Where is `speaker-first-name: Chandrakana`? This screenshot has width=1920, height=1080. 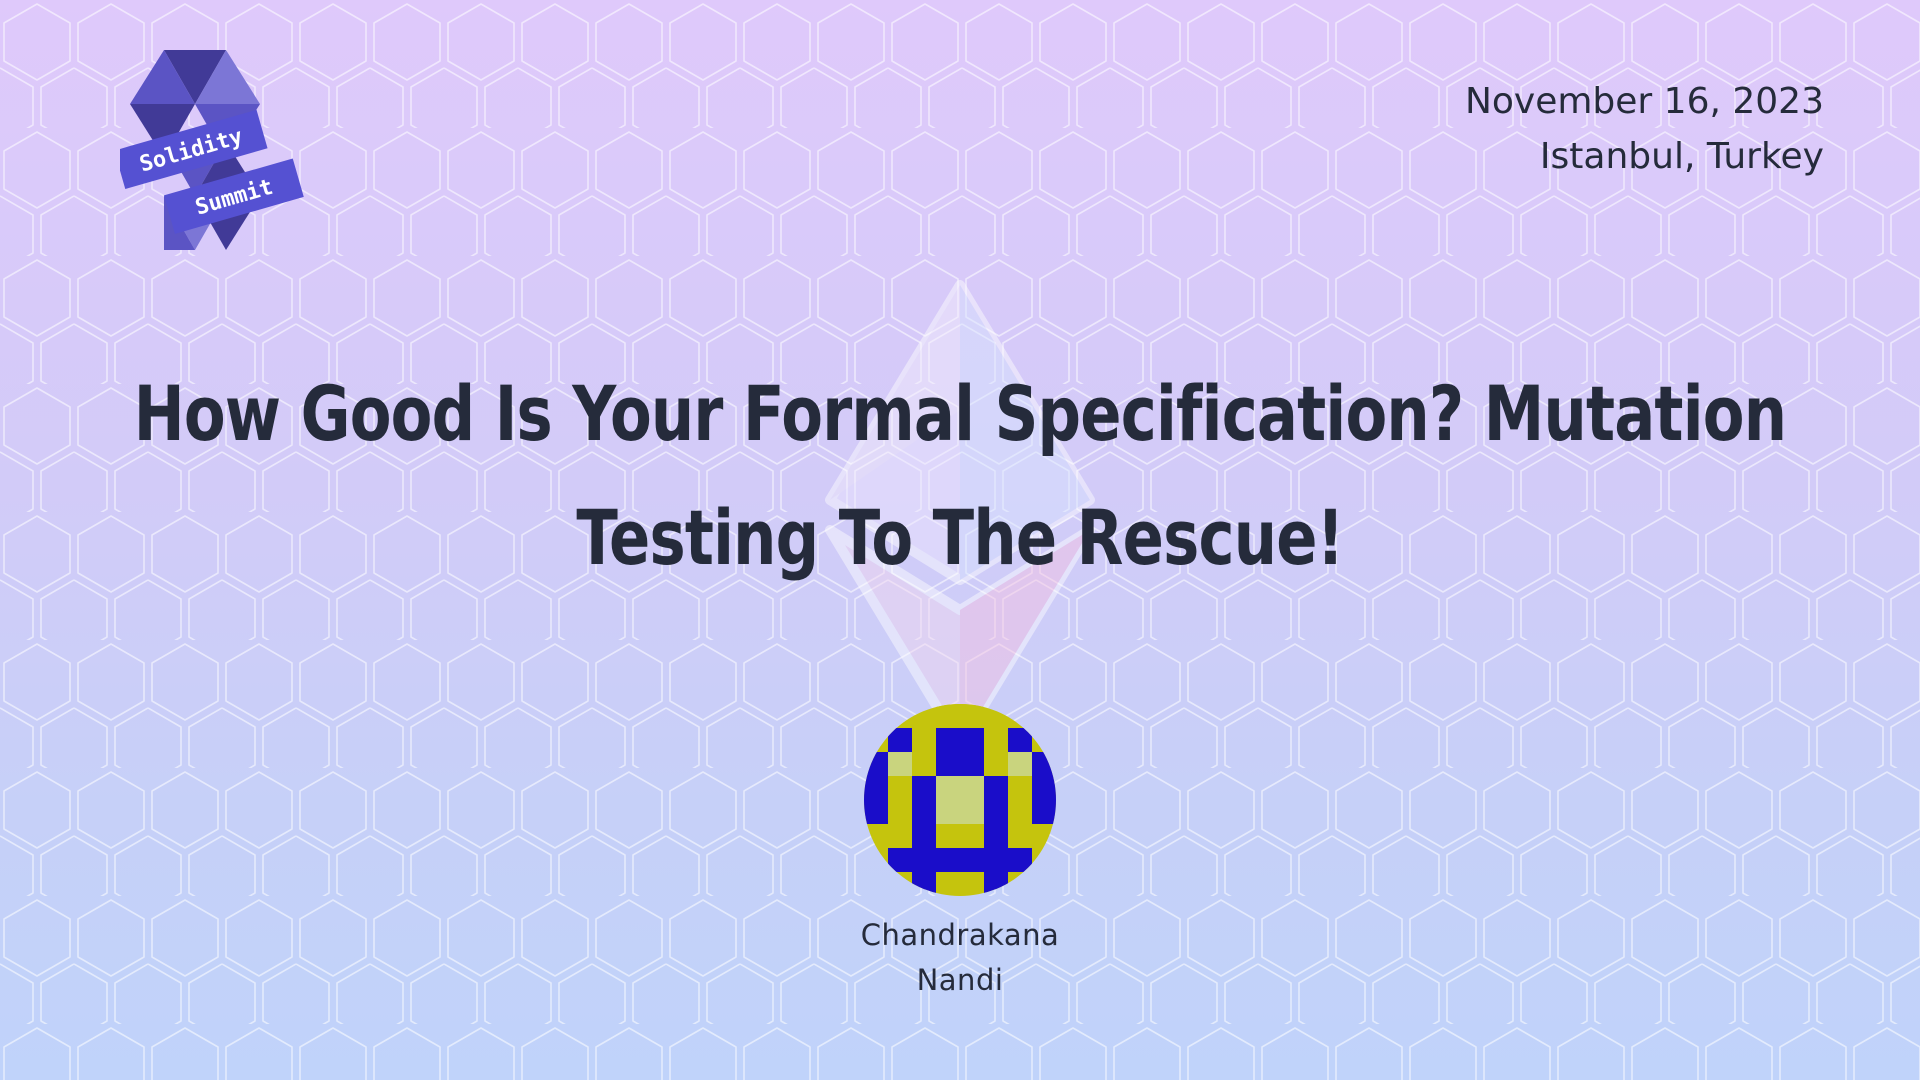 speaker-first-name: Chandrakana is located at coordinates (960, 935).